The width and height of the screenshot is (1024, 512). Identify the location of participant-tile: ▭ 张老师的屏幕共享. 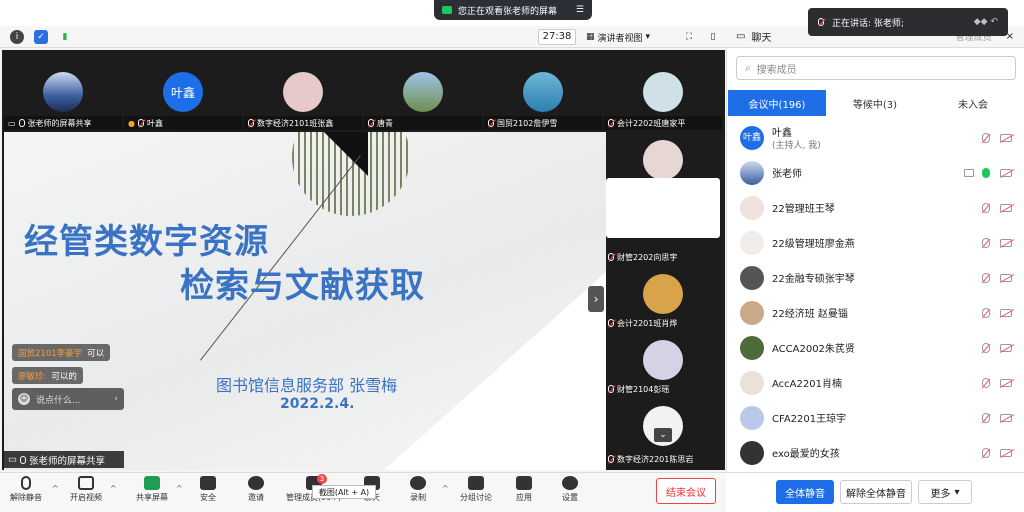
(63, 97).